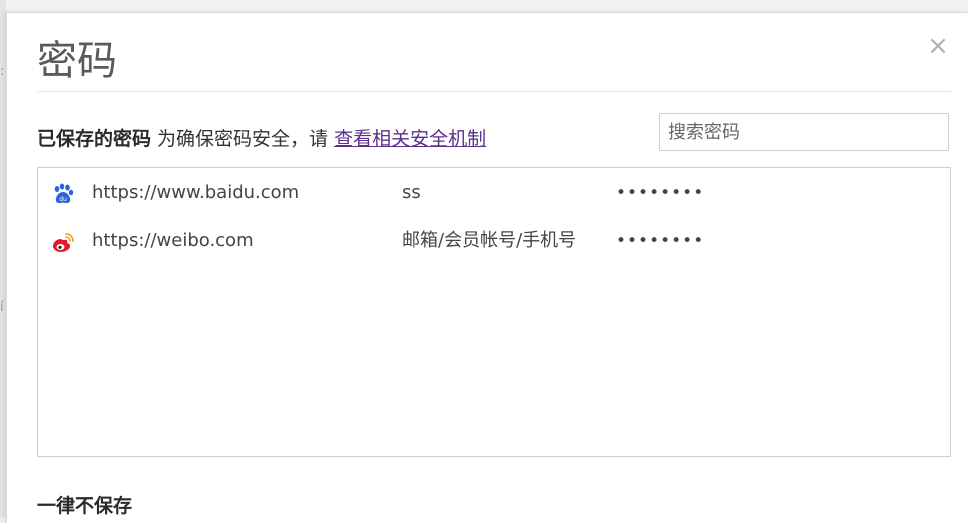 Image resolution: width=968 pixels, height=523 pixels. What do you see at coordinates (94, 139) in the screenshot?
I see `saved-passwords-heading: 已保存的密码` at bounding box center [94, 139].